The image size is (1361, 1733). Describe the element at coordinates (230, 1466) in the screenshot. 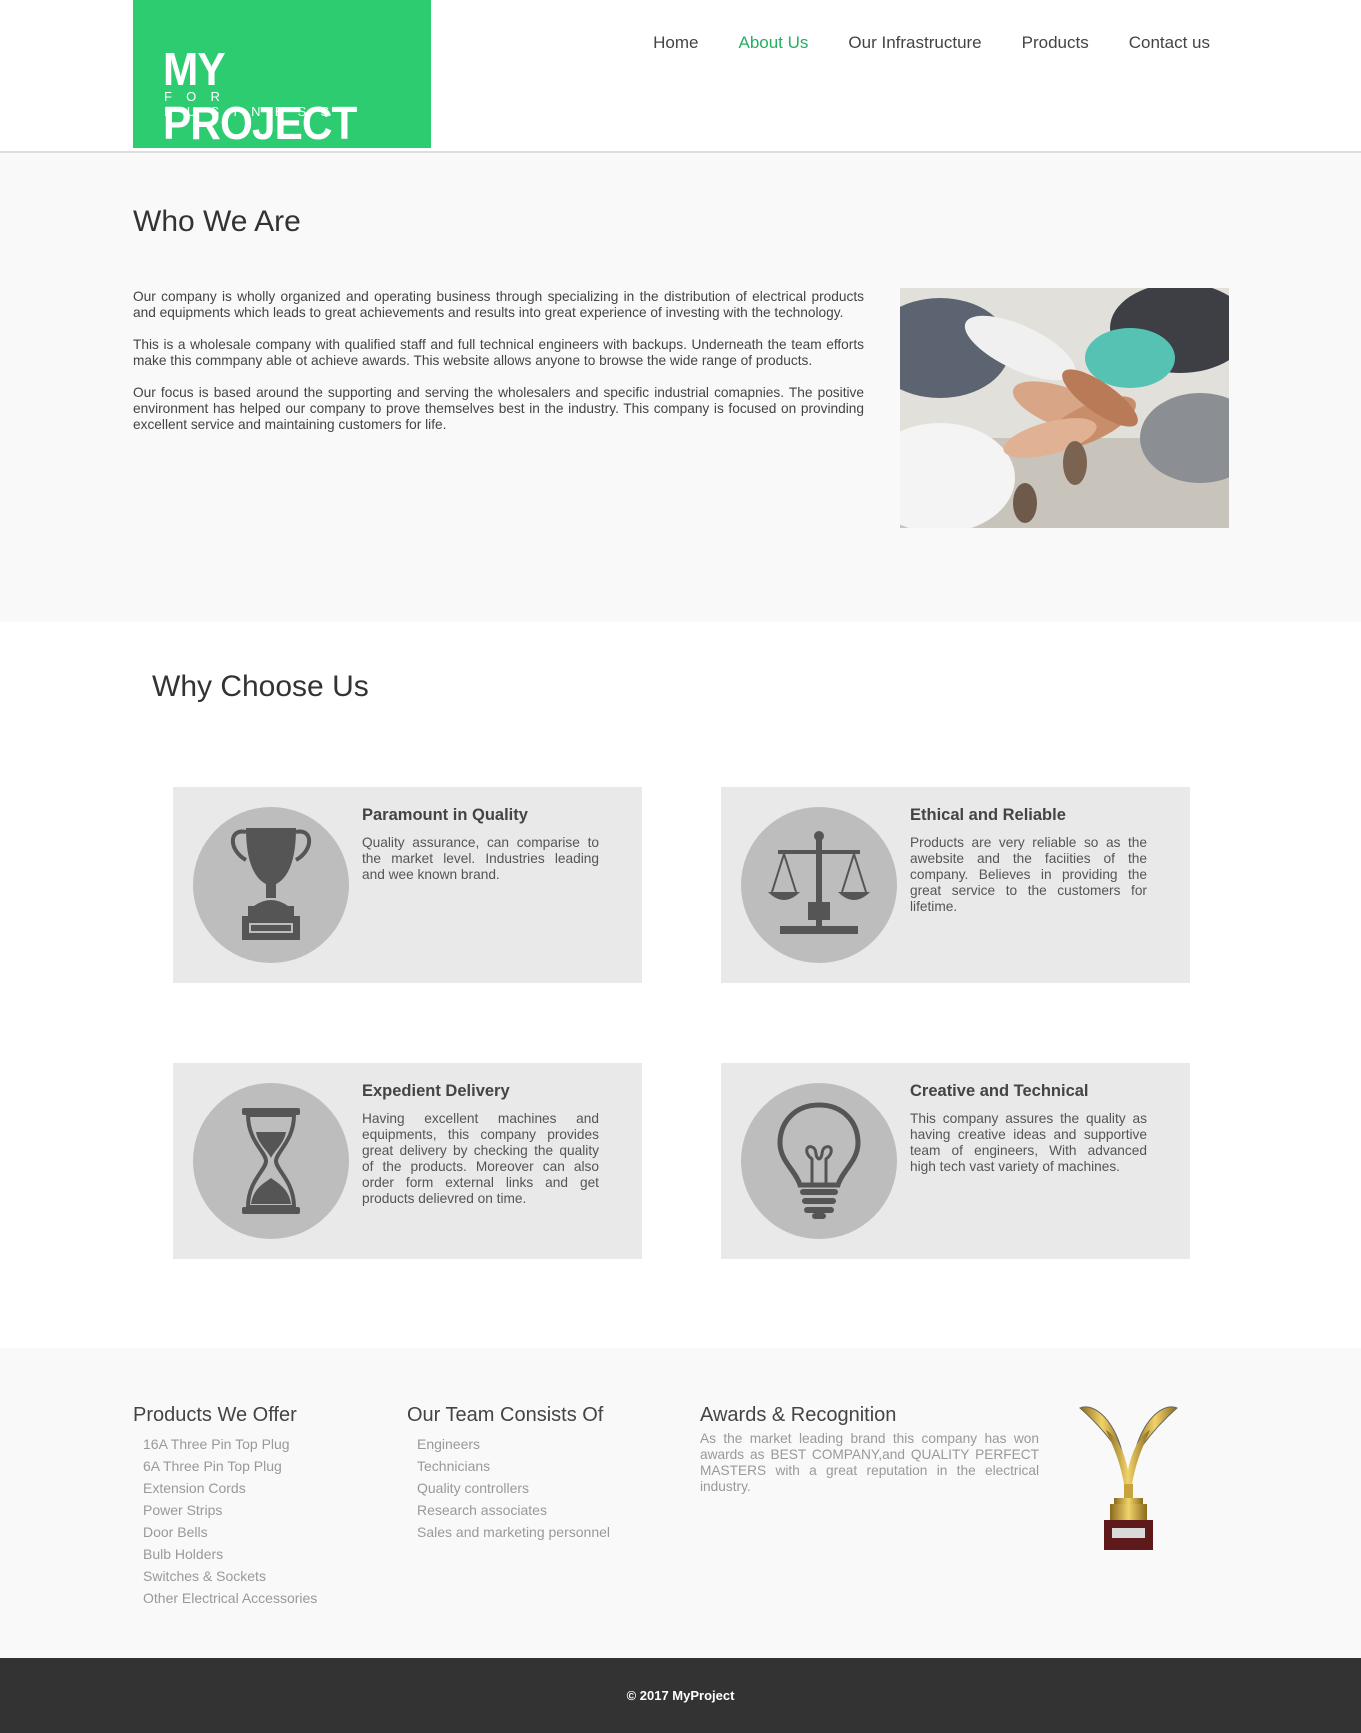

I see `product-link: 6A Three Pin Top Plug` at that location.